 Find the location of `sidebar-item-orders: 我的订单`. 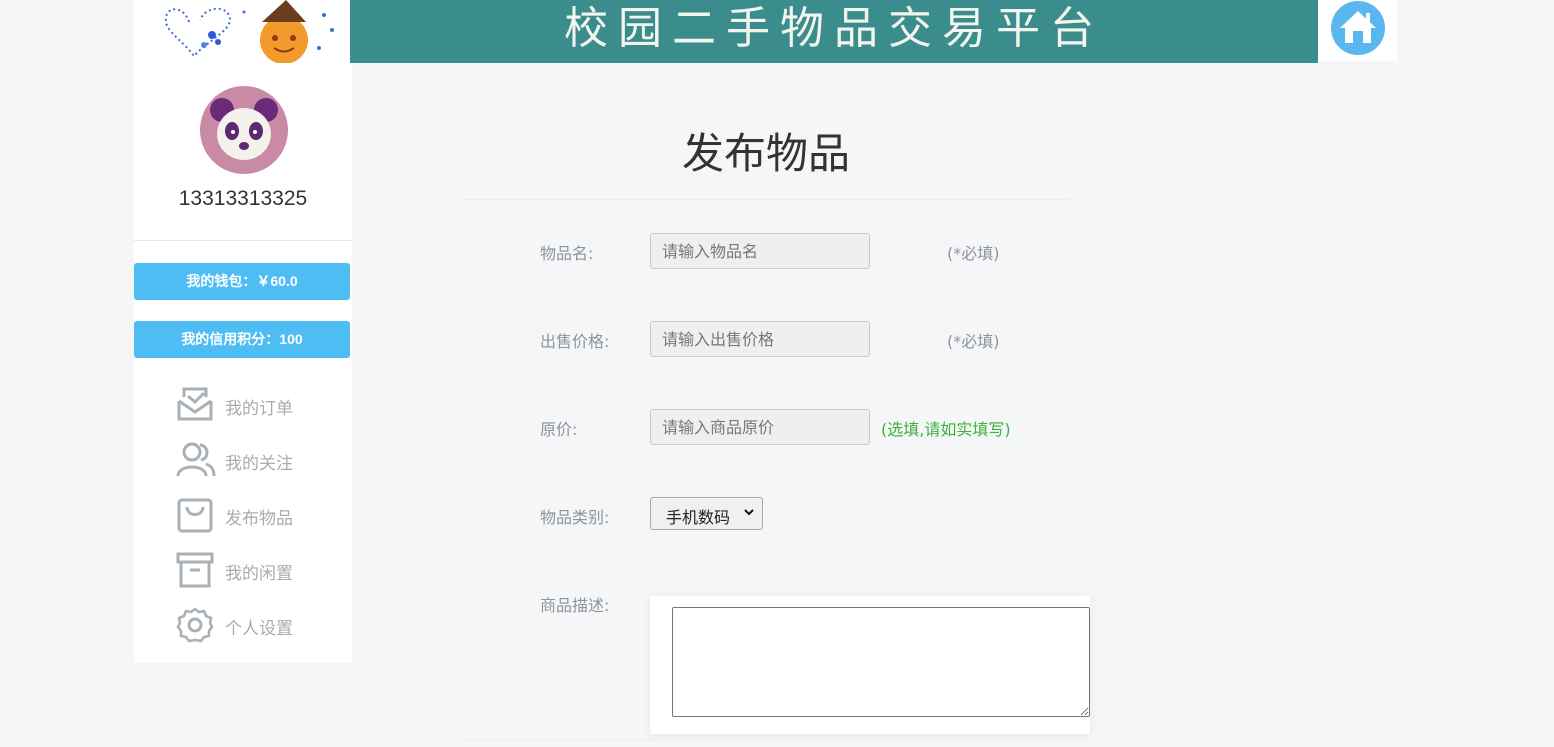

sidebar-item-orders: 我的订单 is located at coordinates (256, 405).